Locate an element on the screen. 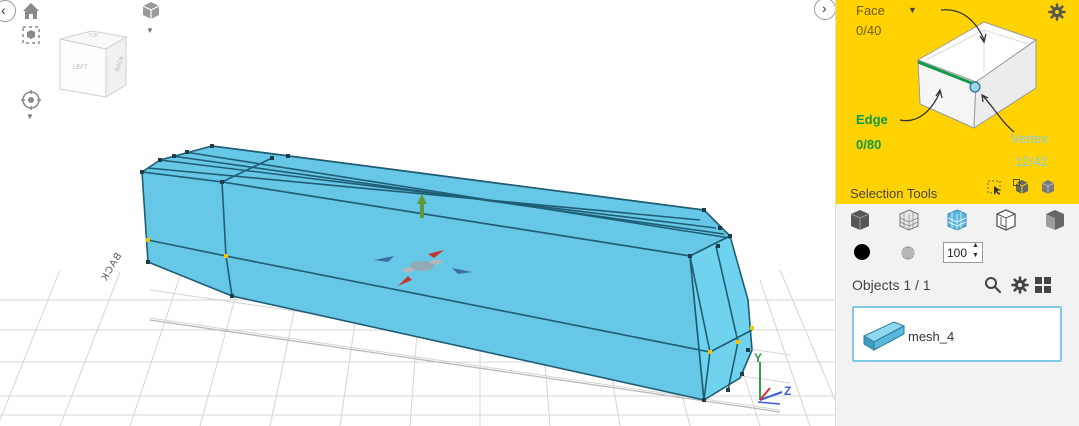  size-stepper: 100 ▲ ▼ is located at coordinates (963, 252).